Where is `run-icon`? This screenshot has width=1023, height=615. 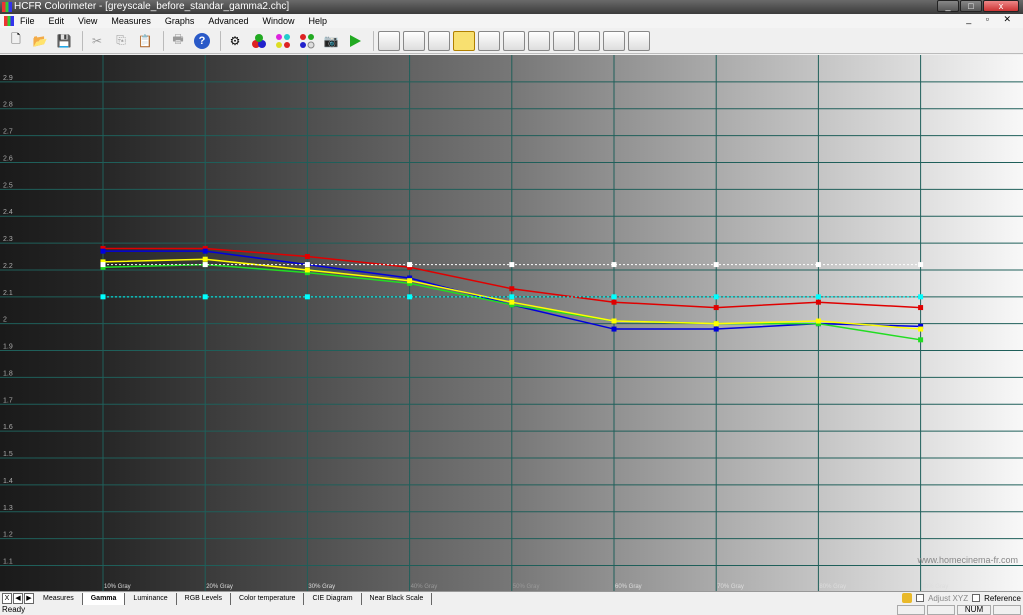 run-icon is located at coordinates (355, 41).